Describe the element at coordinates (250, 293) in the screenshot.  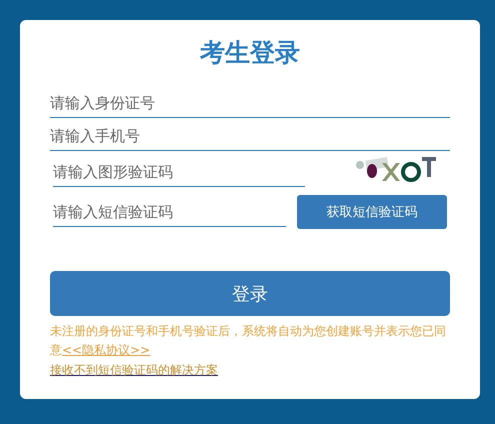
I see `login-button: 登录` at that location.